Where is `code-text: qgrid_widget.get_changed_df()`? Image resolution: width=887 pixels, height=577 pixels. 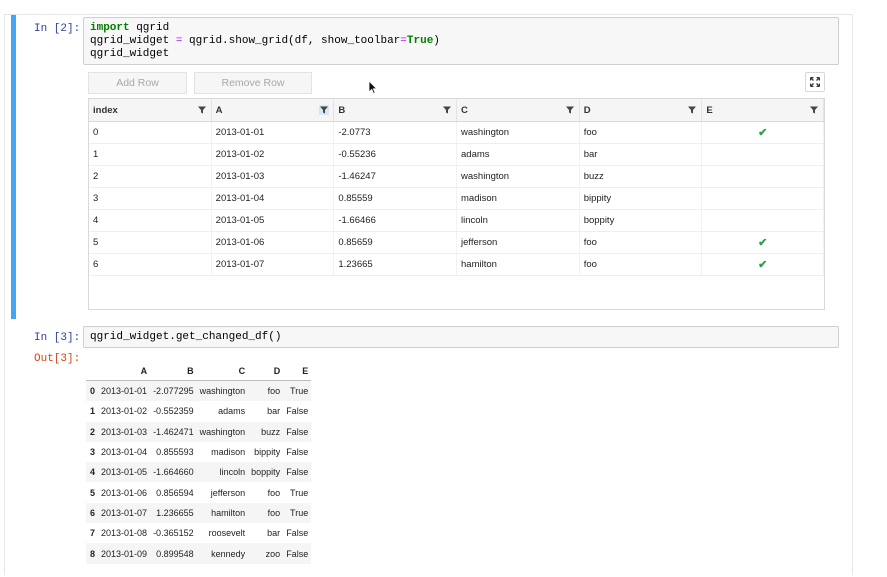
code-text: qgrid_widget.get_changed_df() is located at coordinates (186, 337).